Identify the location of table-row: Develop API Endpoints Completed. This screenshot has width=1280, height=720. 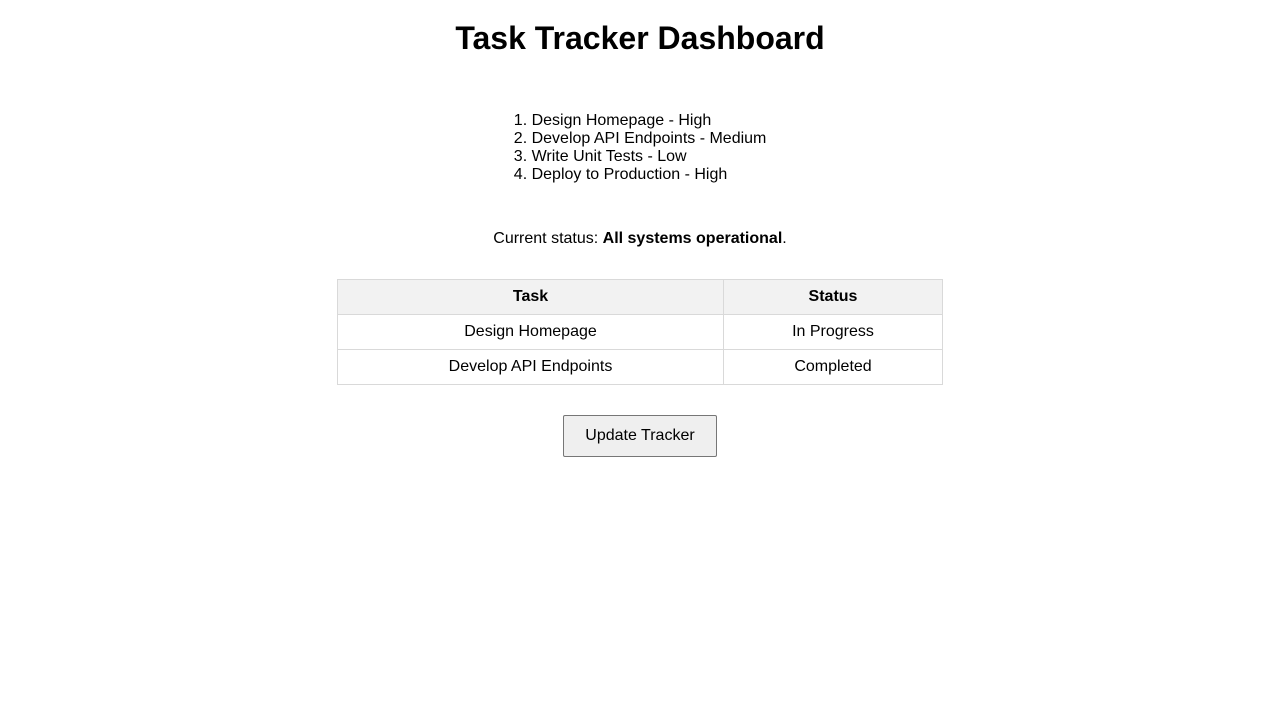
(640, 367).